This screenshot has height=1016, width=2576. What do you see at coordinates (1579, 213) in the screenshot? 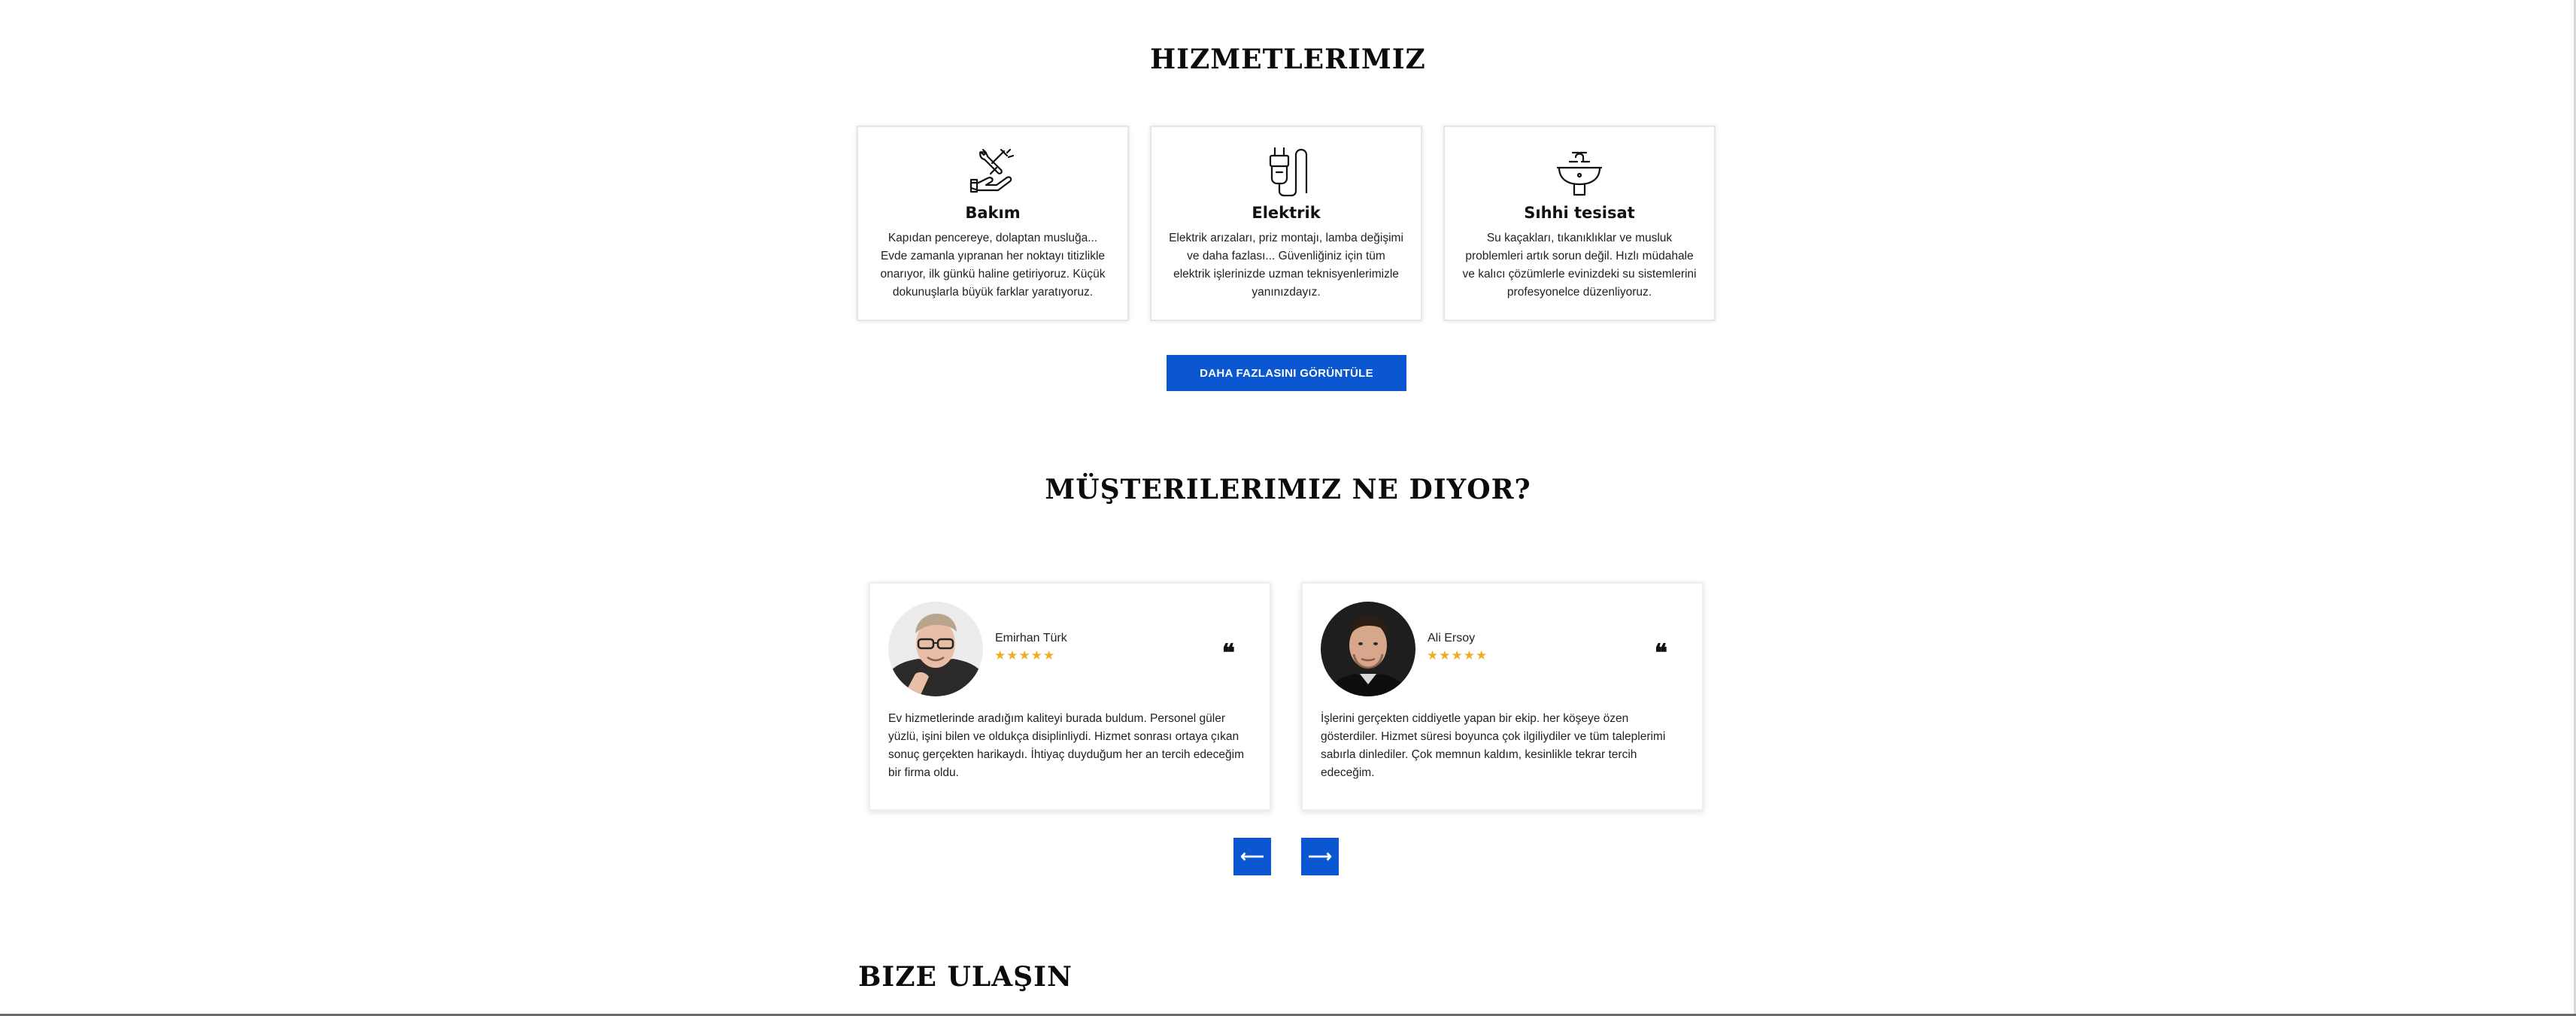
I see `service-title: Sıhhi tesisat` at bounding box center [1579, 213].